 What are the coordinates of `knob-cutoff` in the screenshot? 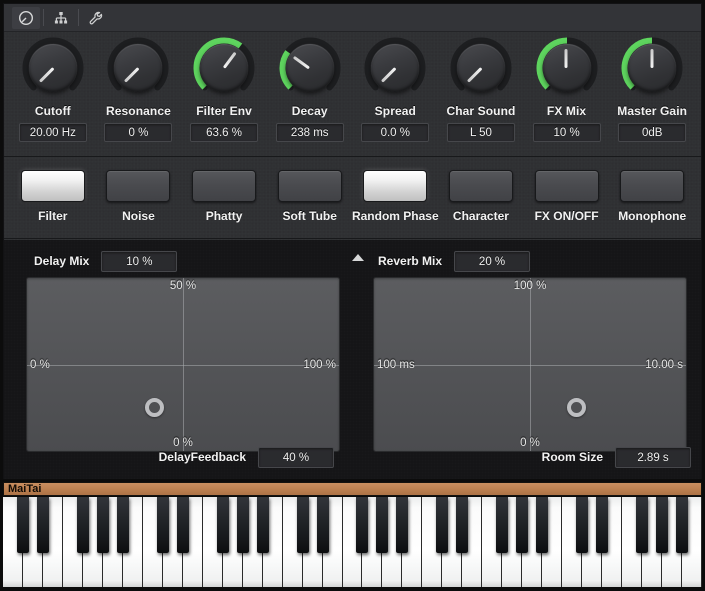 It's located at (53, 68).